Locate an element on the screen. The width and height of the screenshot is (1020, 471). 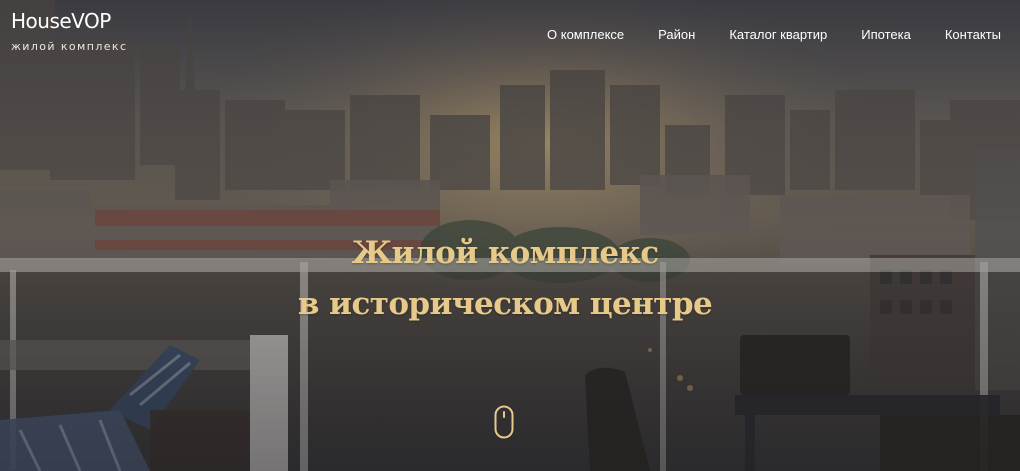
logo-tagline: жилой комплекс is located at coordinates (69, 46).